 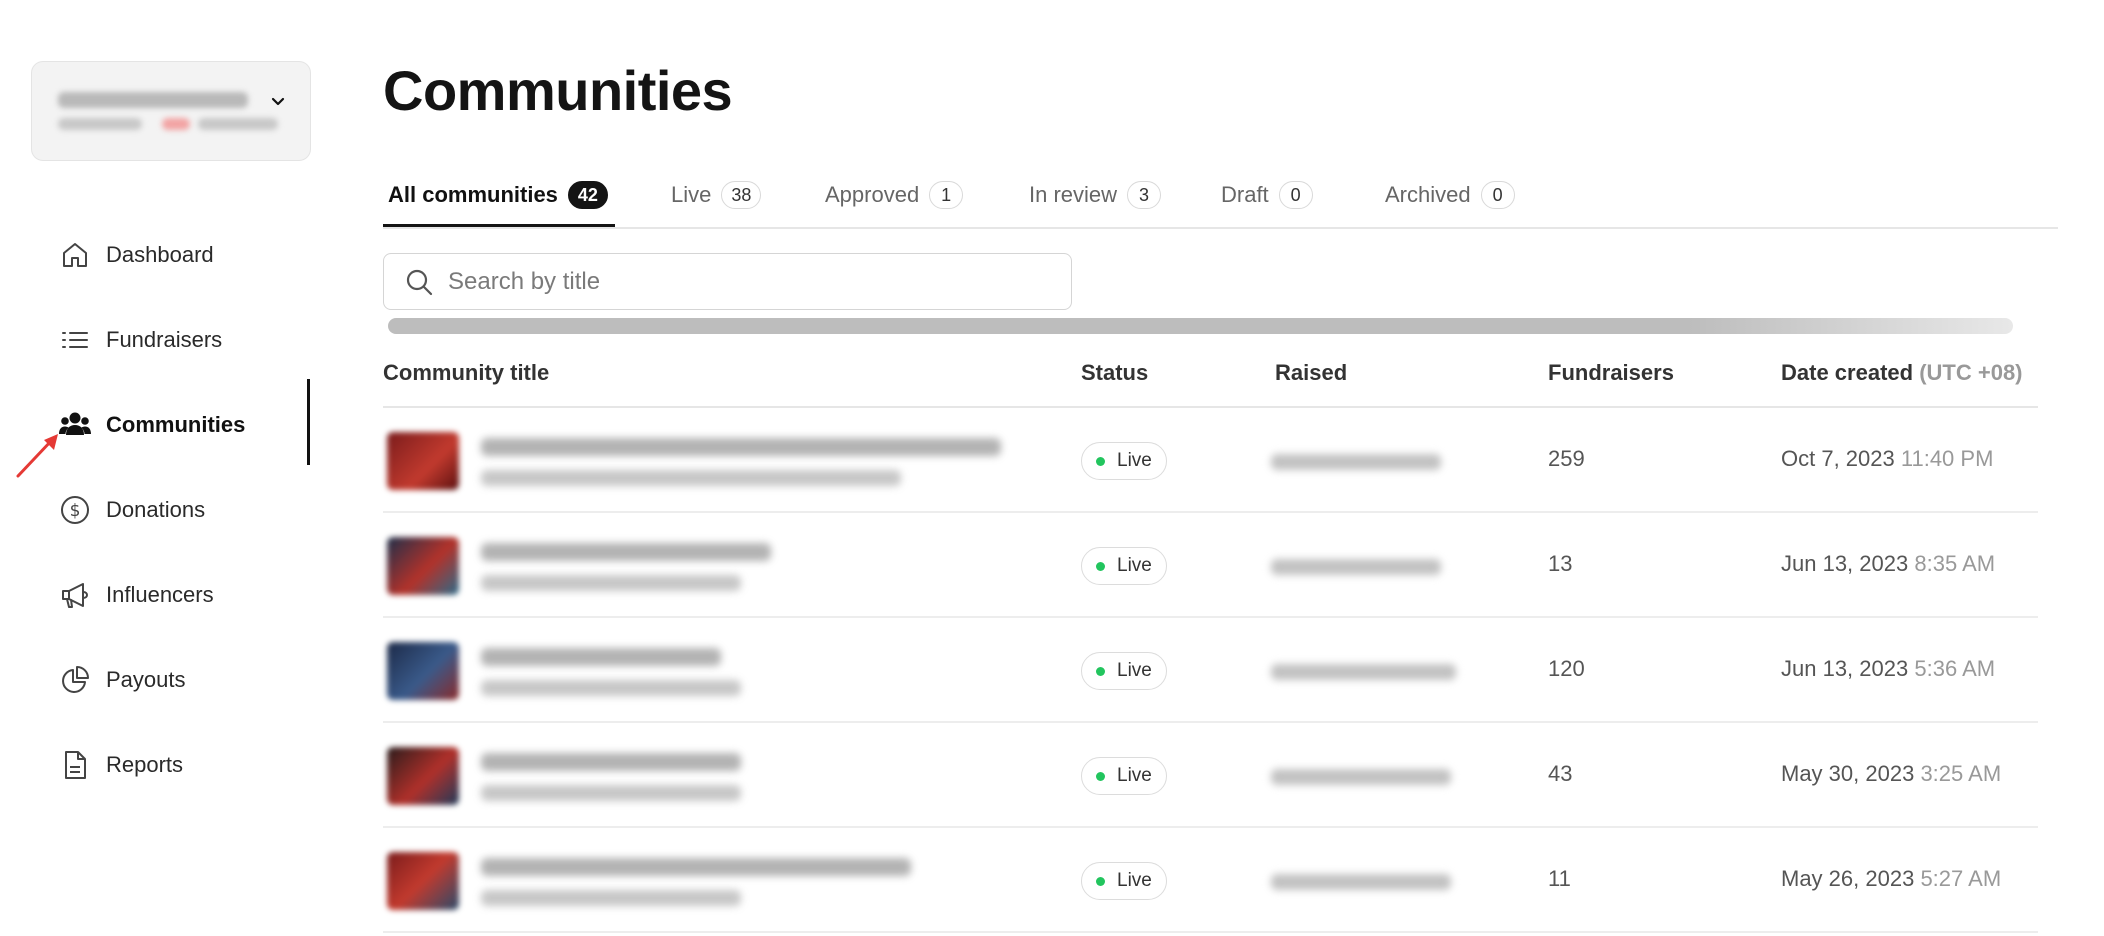 I want to click on chevron-down-icon, so click(x=278, y=101).